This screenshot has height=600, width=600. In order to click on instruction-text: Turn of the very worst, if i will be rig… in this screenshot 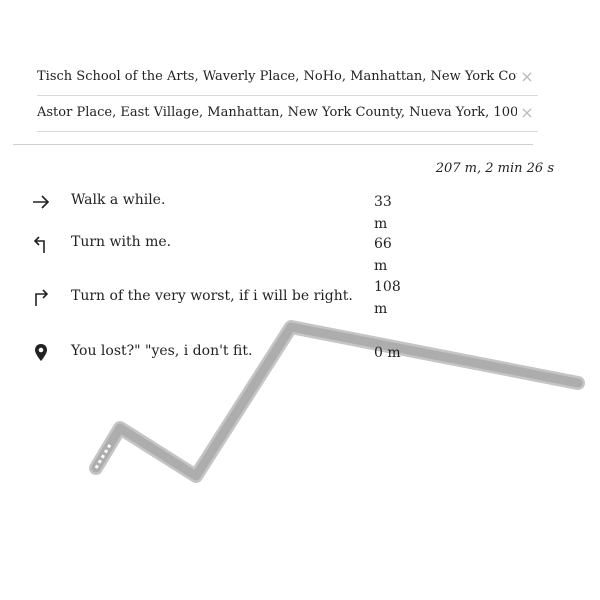, I will do `click(212, 296)`.